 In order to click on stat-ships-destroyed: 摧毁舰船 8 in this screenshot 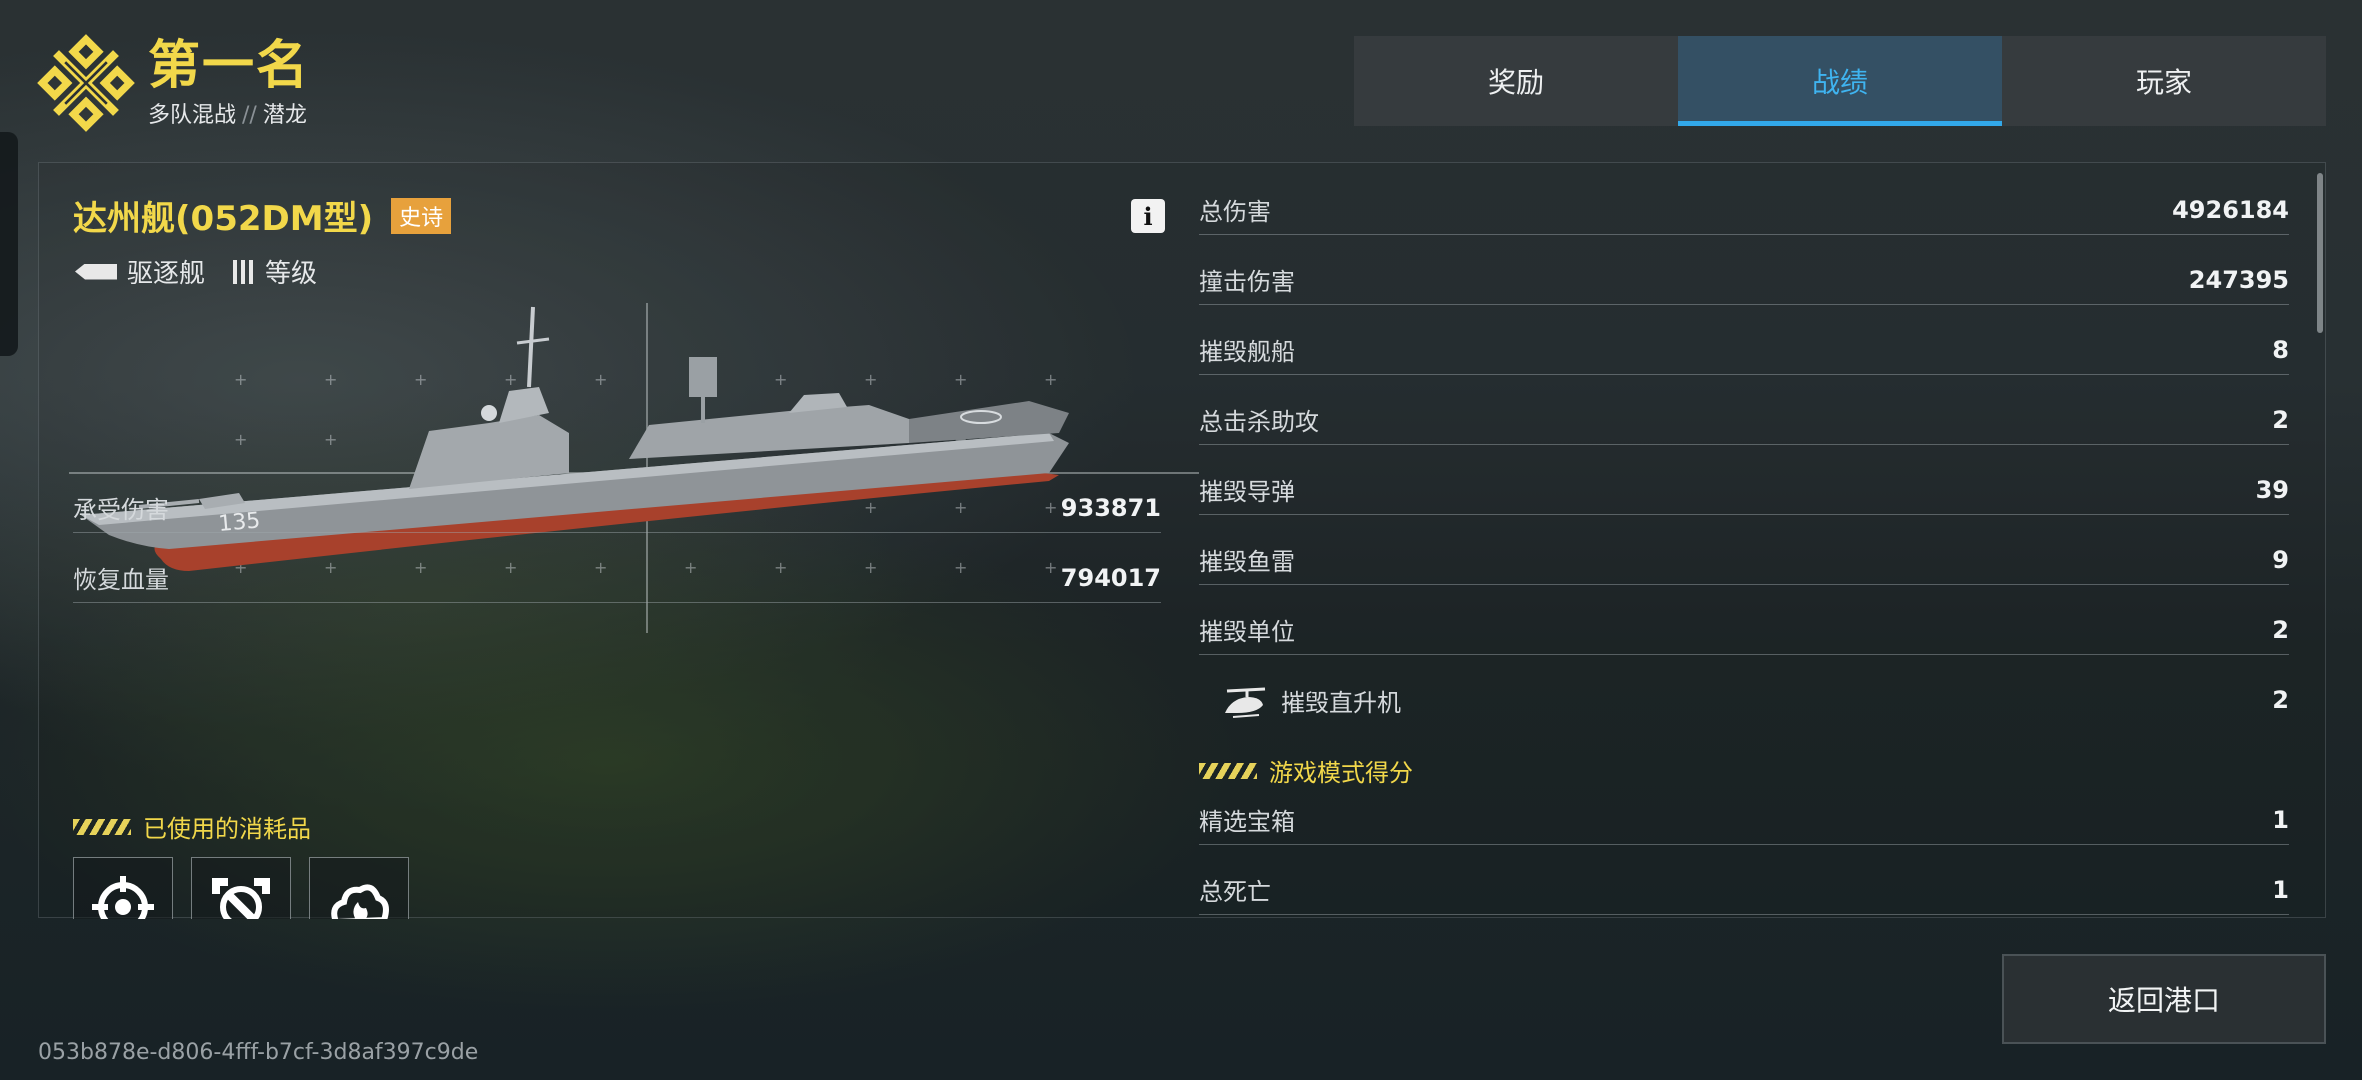, I will do `click(1744, 350)`.